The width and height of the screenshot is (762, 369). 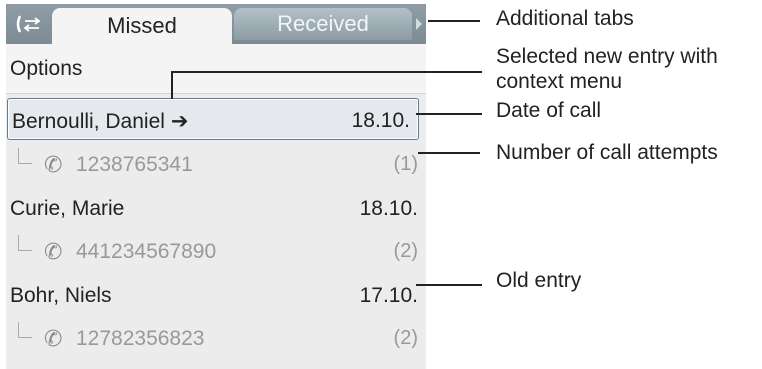 I want to click on tab-received: Received, so click(x=323, y=24).